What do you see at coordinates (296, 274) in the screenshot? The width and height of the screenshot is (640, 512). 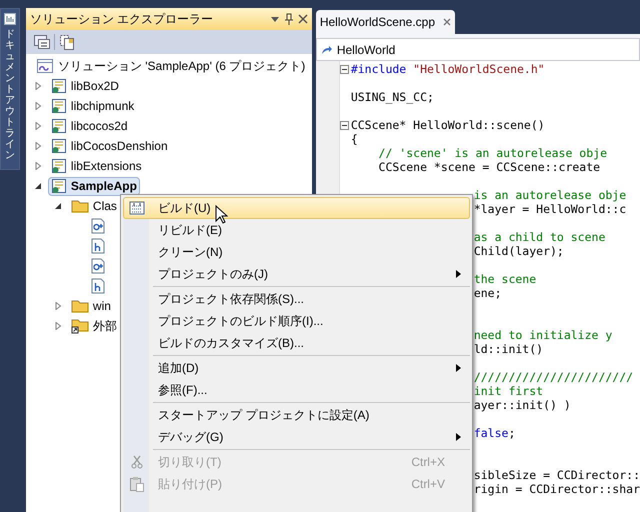 I see `menu-item: プロジェクトのみ(J)` at bounding box center [296, 274].